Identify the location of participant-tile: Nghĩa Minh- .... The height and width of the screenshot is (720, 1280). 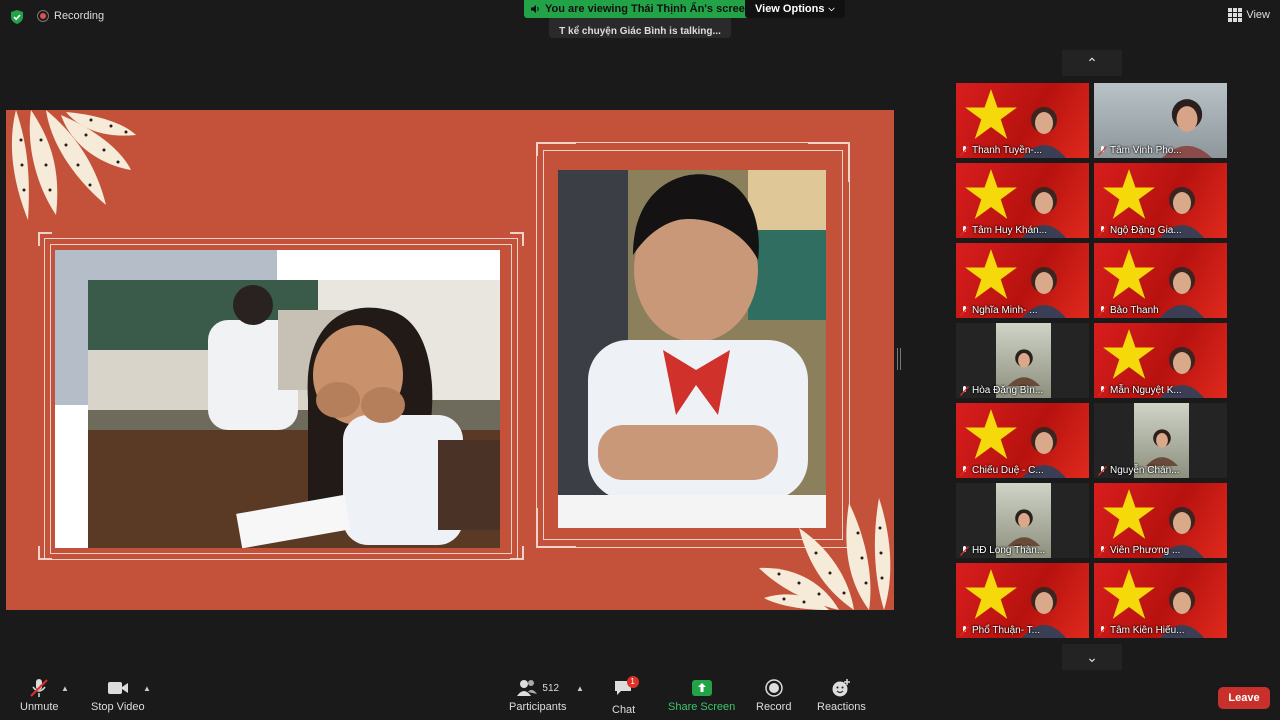
(1022, 280).